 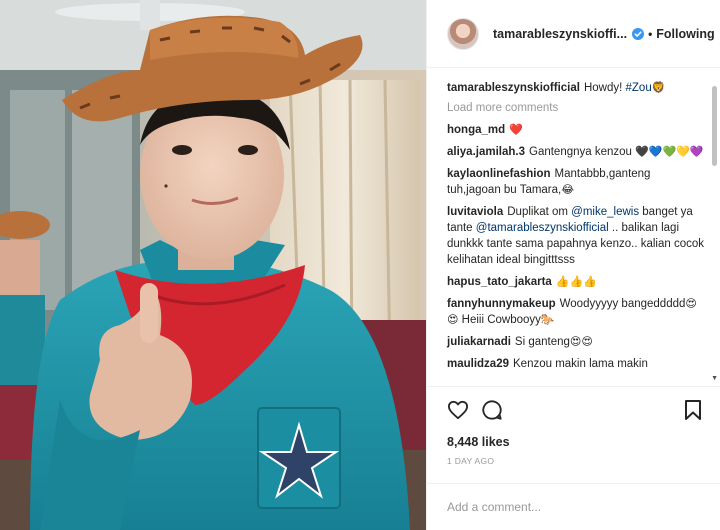 I want to click on hearts-emoji: 🖤💙💚💛💜, so click(x=669, y=152).